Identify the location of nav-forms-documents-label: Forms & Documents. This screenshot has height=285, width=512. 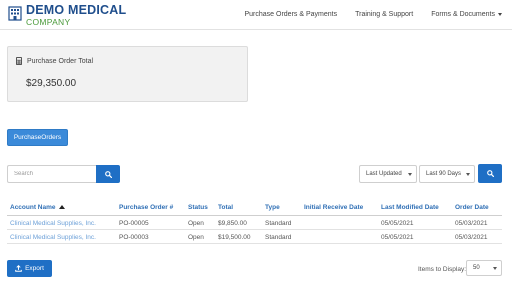
(463, 14).